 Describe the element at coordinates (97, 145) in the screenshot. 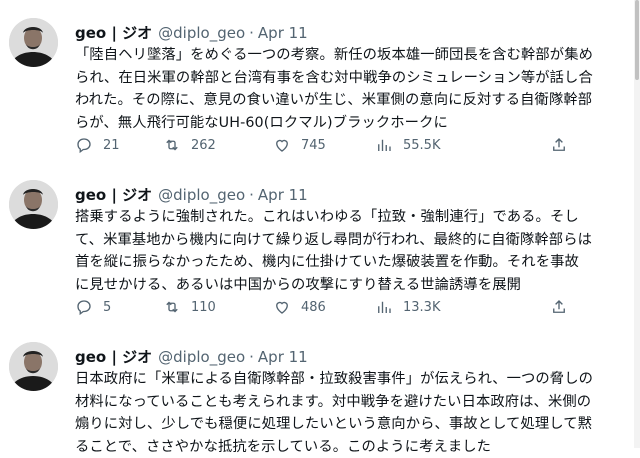

I see `reply-button: 21` at that location.